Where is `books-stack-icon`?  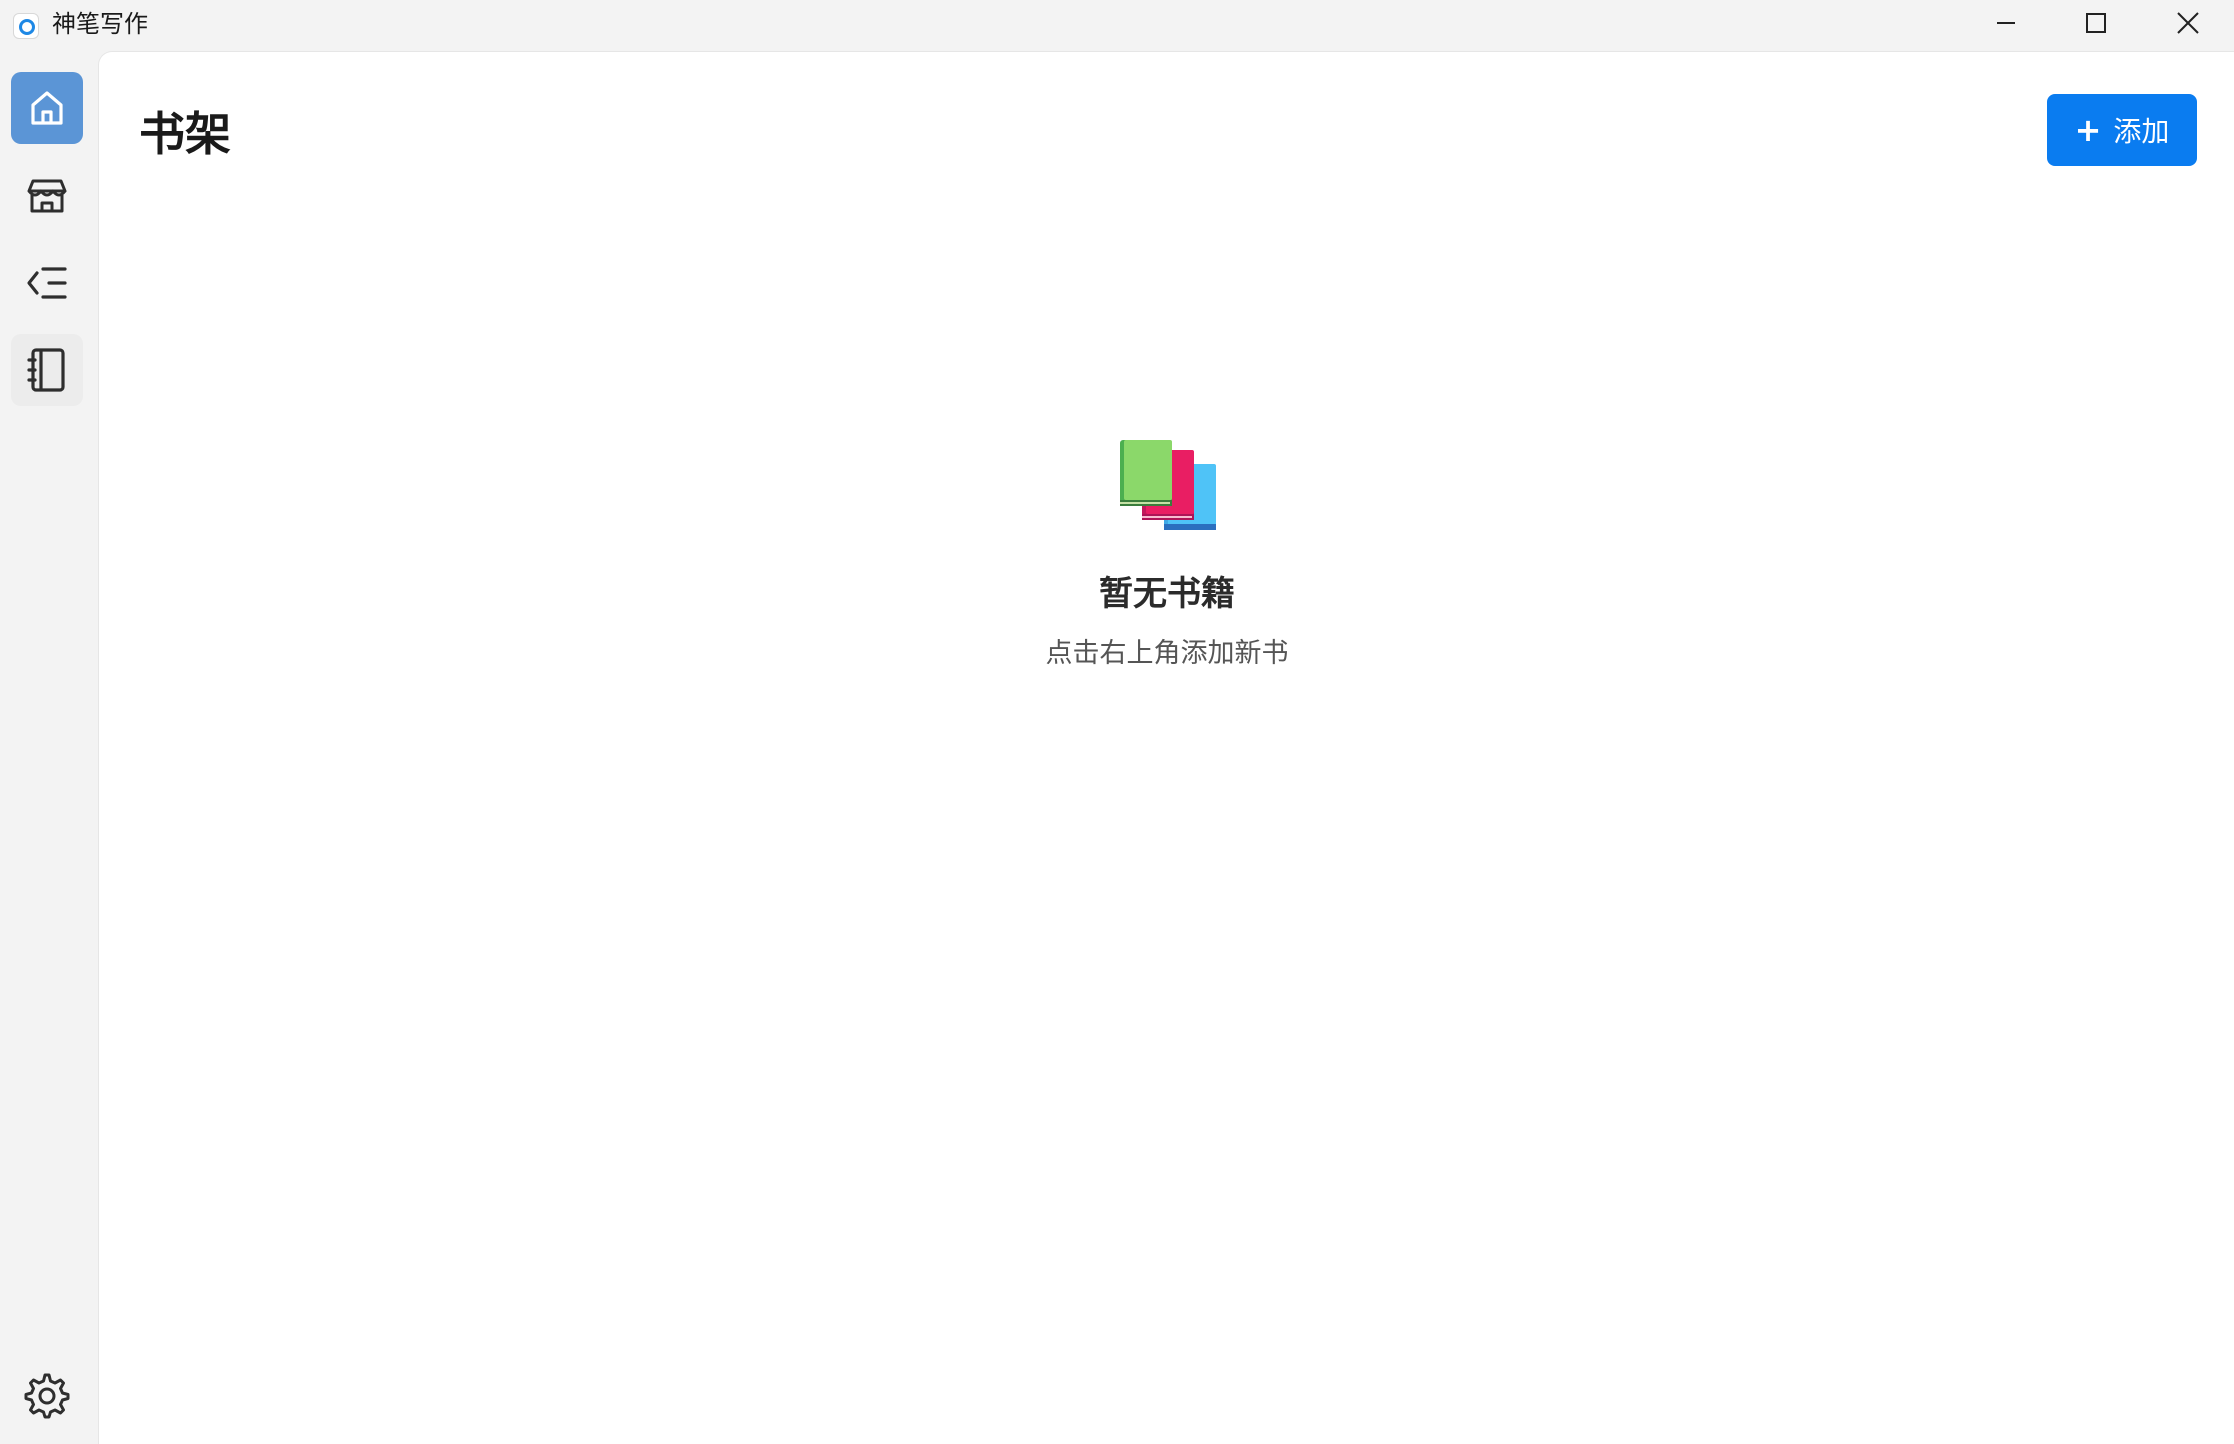 books-stack-icon is located at coordinates (1168, 485).